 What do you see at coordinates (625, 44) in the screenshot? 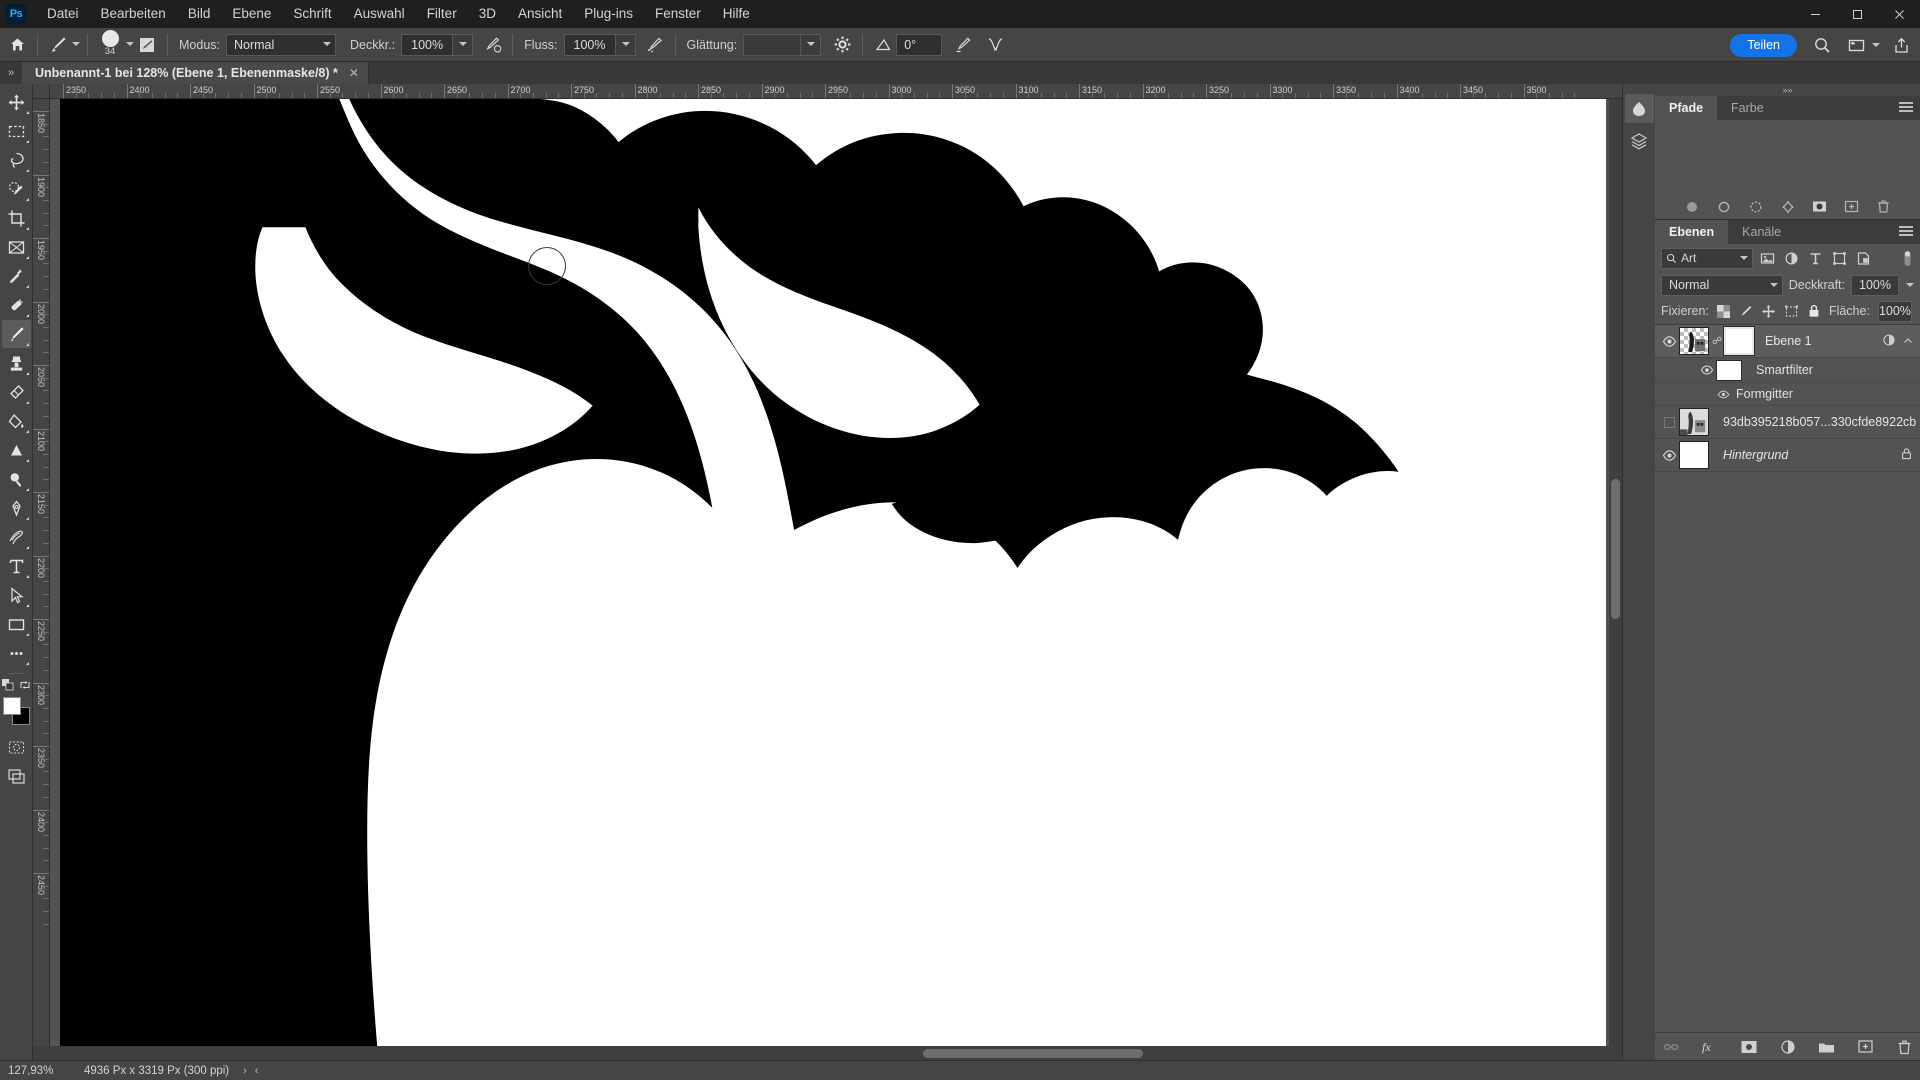
I see `flow-caret-icon` at bounding box center [625, 44].